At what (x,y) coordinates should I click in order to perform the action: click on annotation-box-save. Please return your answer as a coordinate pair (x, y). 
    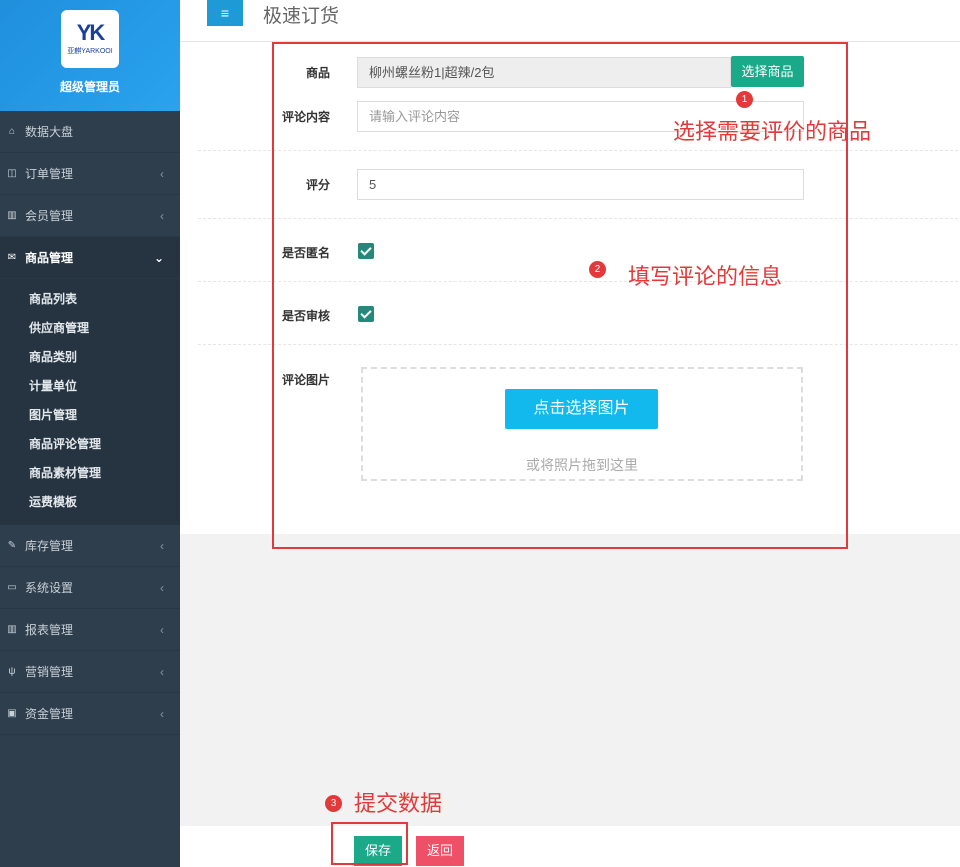
    Looking at the image, I should click on (369, 843).